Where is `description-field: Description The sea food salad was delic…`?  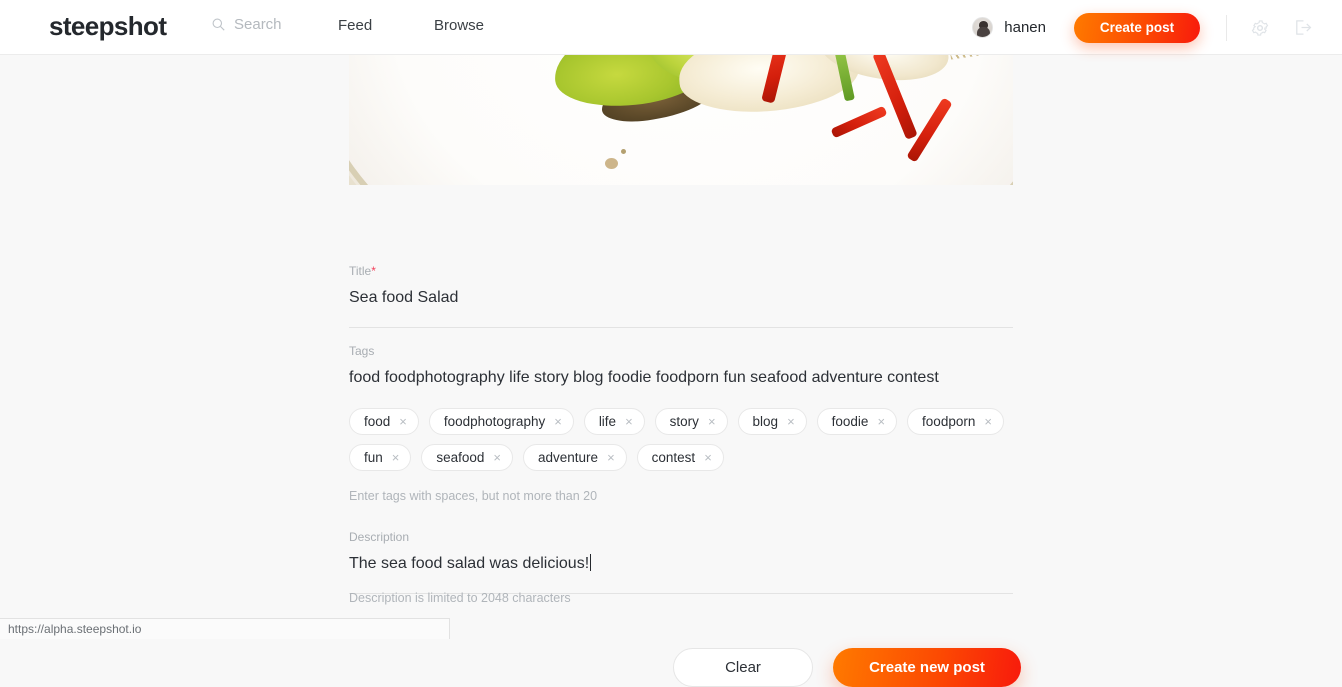
description-field: Description The sea food salad was delic… is located at coordinates (681, 562).